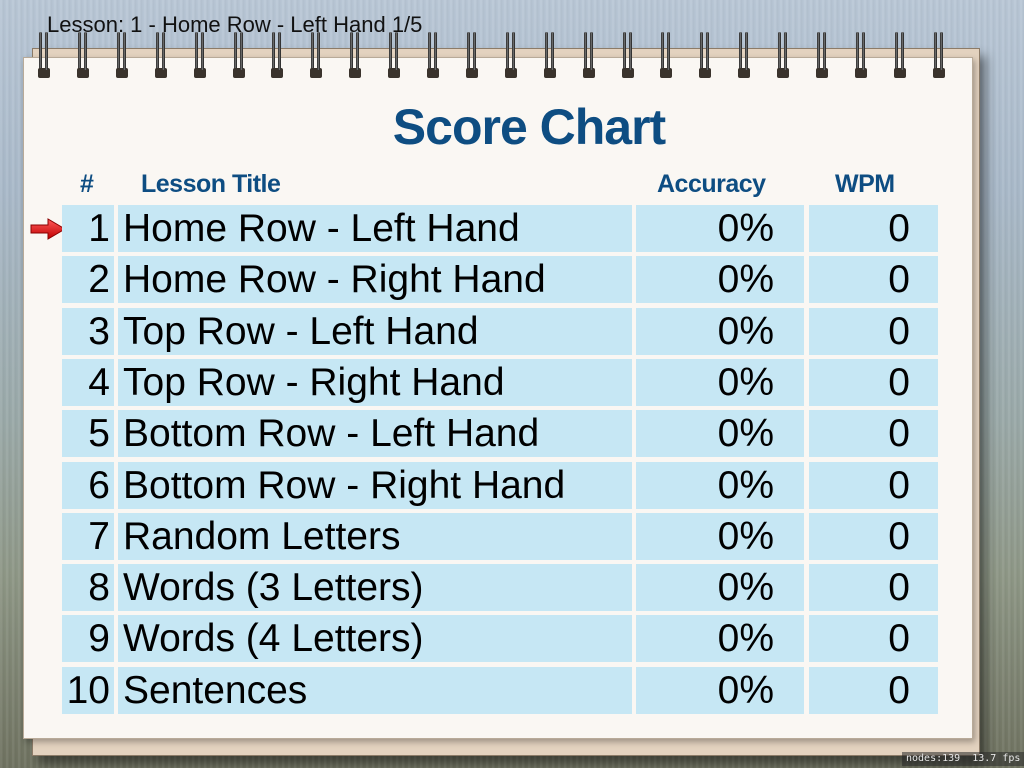 The height and width of the screenshot is (768, 1024). What do you see at coordinates (375, 228) in the screenshot?
I see `lesson-title: Home Row - Left Hand` at bounding box center [375, 228].